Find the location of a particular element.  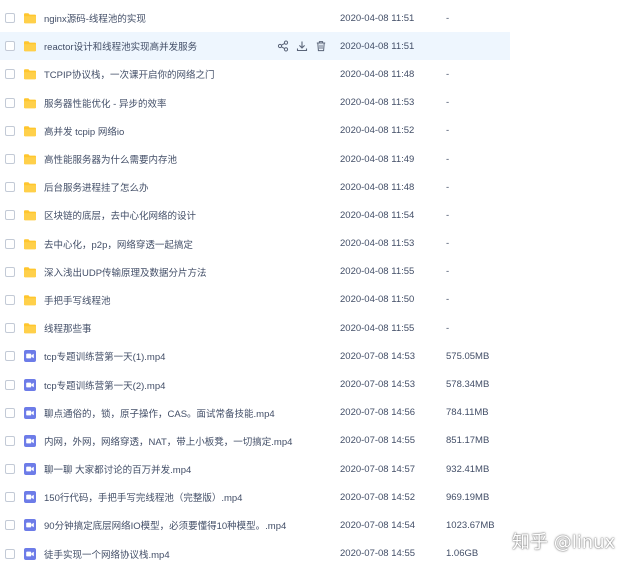

file-date: 2020-07-08 14:57 is located at coordinates (378, 469).